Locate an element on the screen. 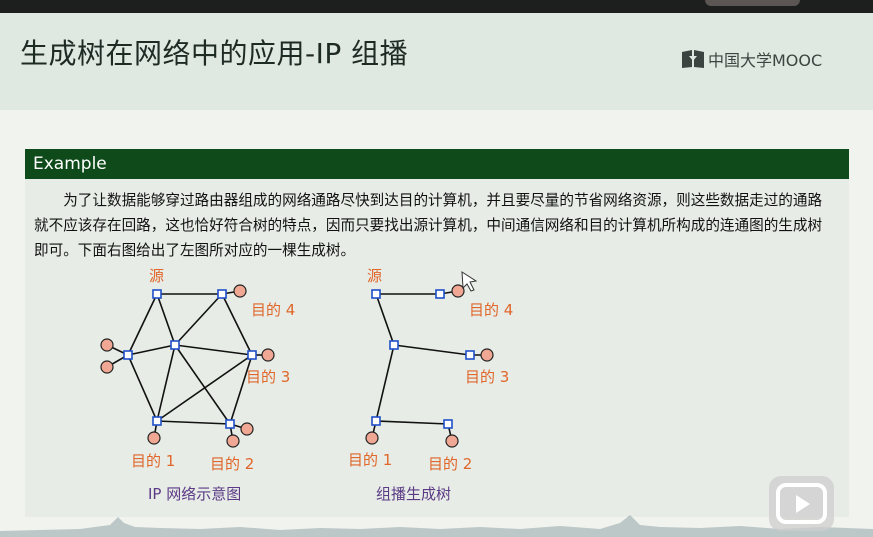 The width and height of the screenshot is (873, 537). left-network-edges is located at coordinates (187, 366).